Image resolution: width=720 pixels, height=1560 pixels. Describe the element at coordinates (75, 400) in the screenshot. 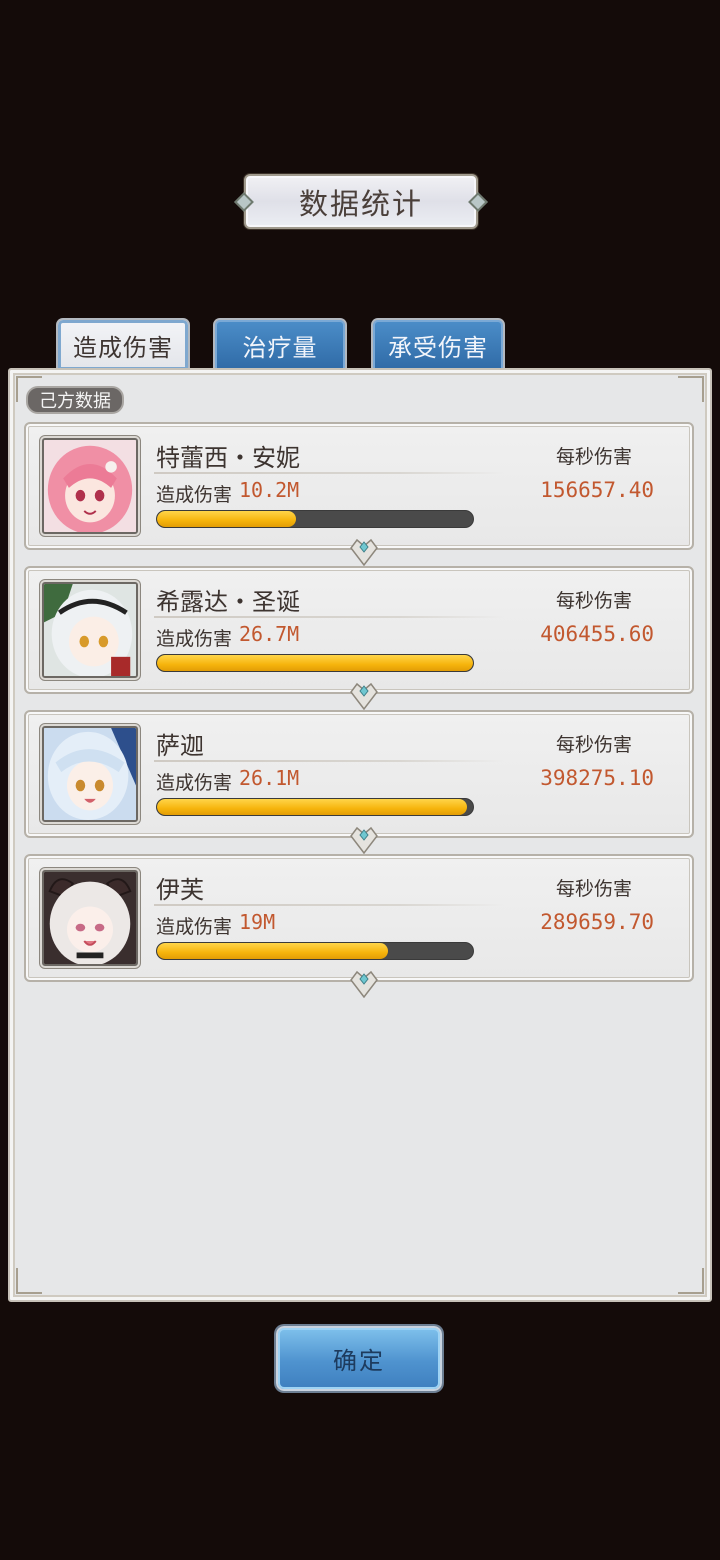

I see `section-badge: 己方数据` at that location.